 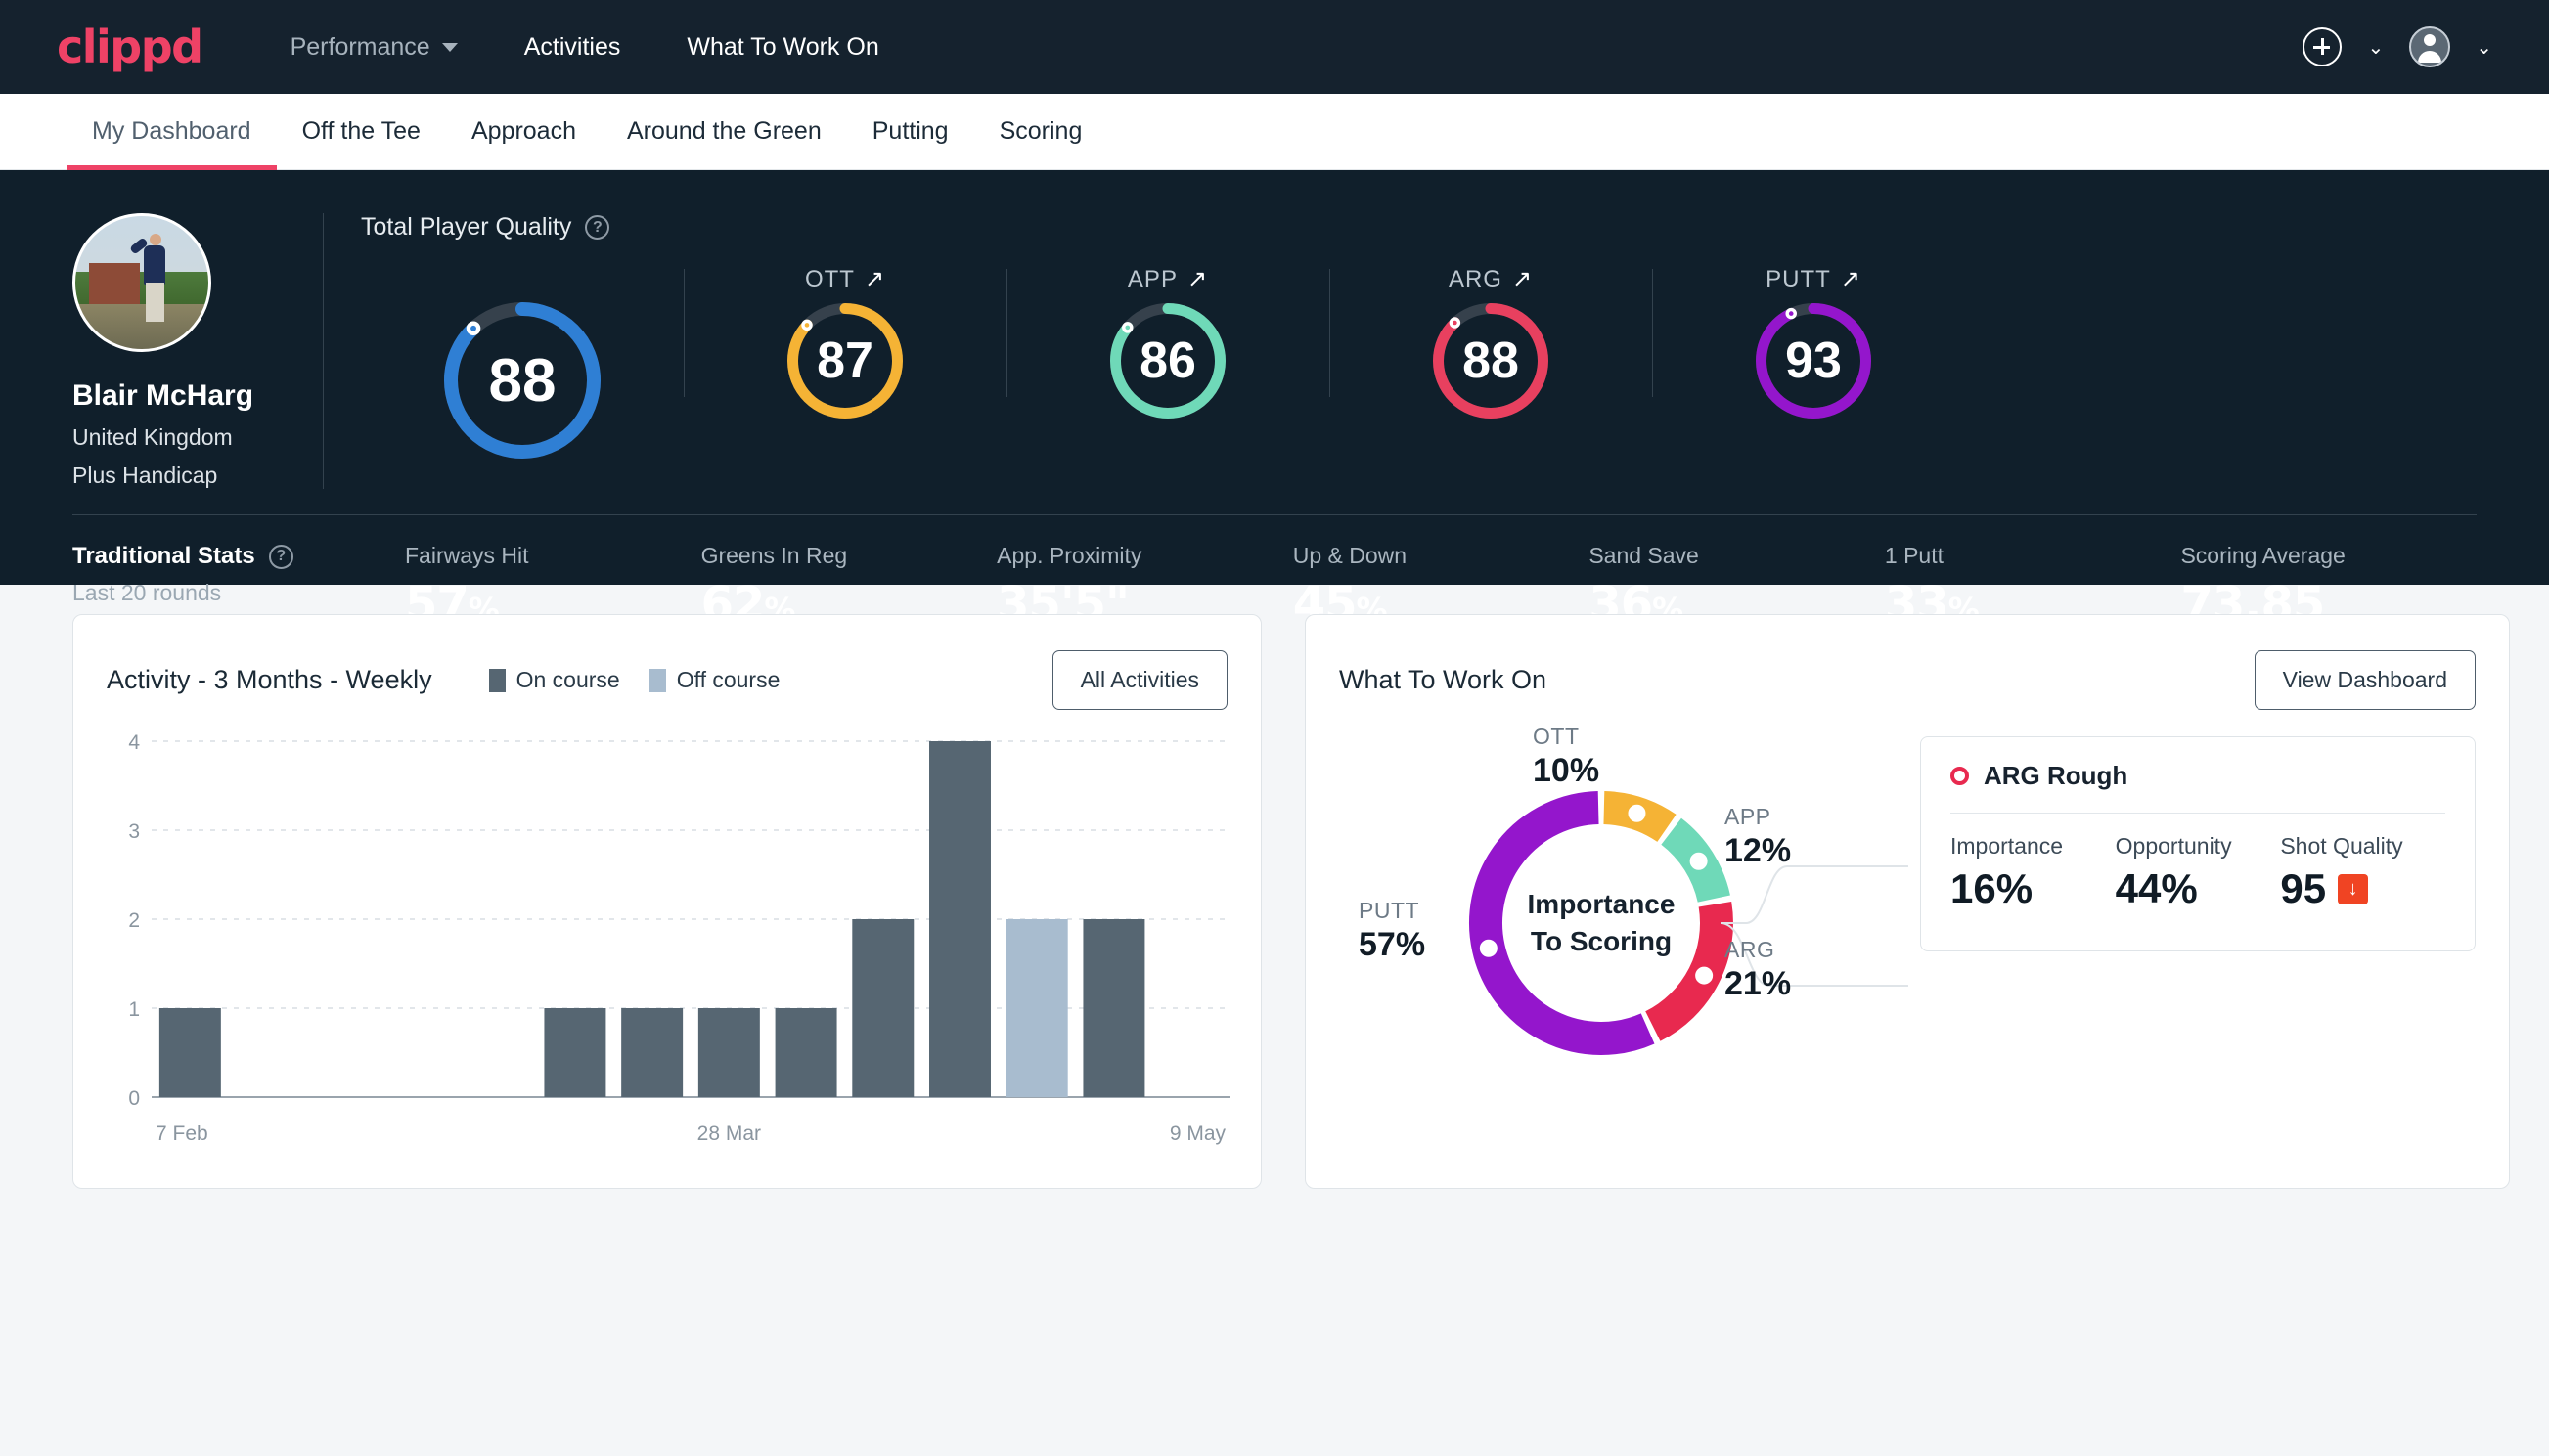 I want to click on legend-item-off-course: Off course, so click(x=715, y=680).